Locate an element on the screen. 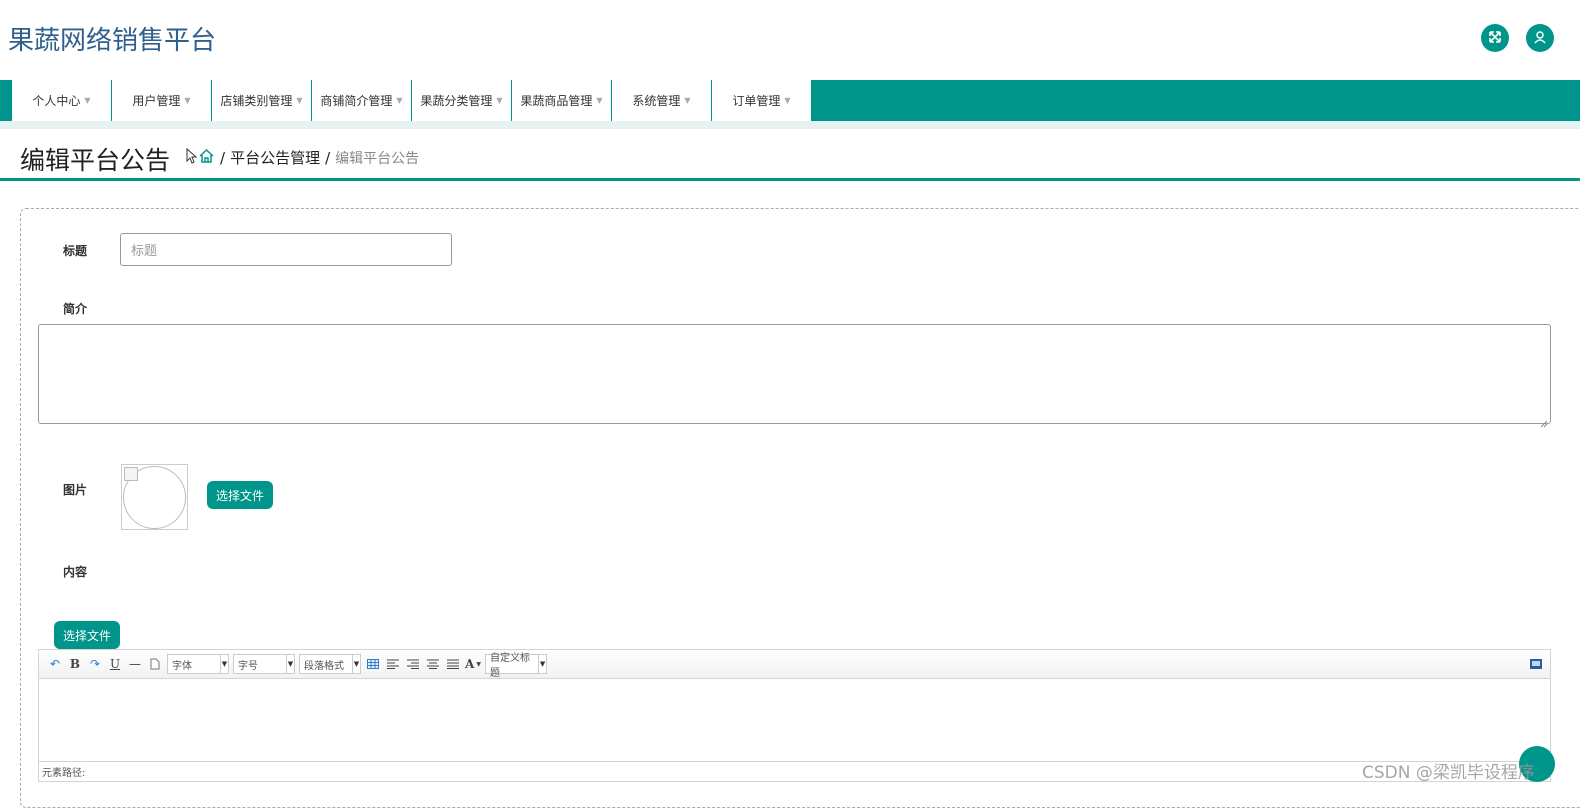 This screenshot has width=1580, height=808. brand-title: 果蔬网络销售平台 is located at coordinates (112, 41).